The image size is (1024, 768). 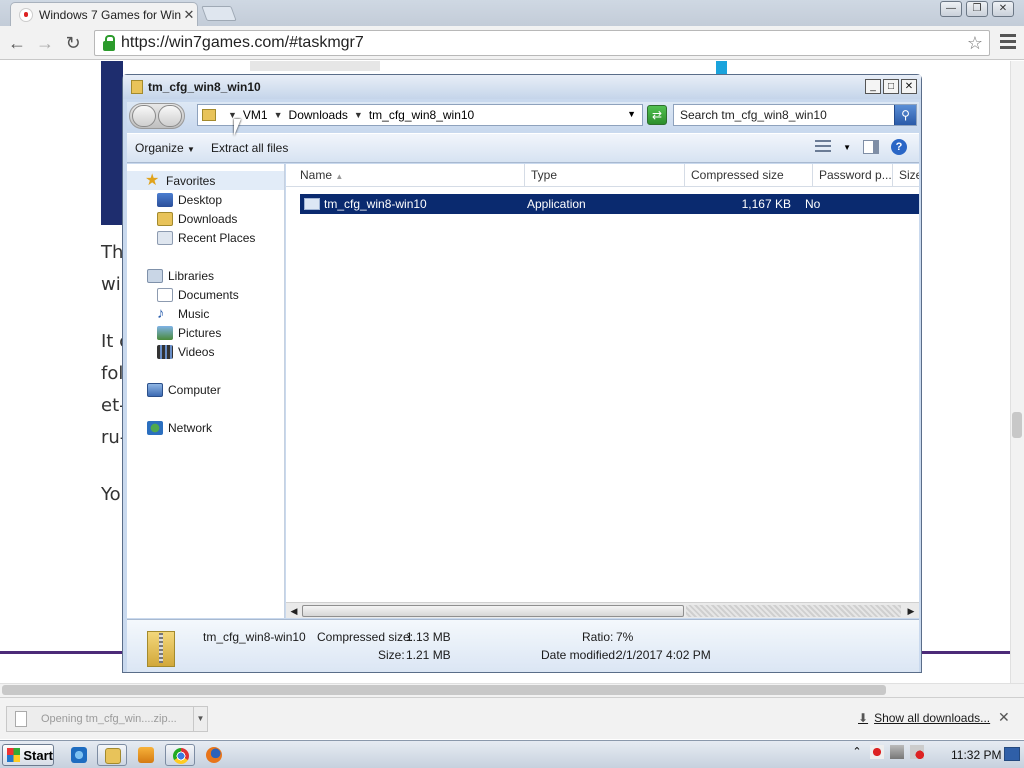 I want to click on nav-item-downloads: Downloads, so click(x=197, y=219).